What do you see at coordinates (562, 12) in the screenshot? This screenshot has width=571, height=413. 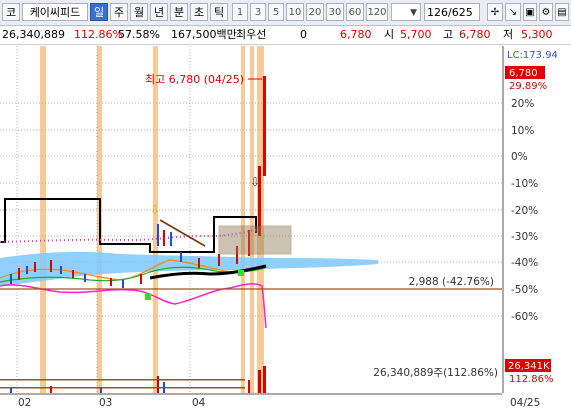 I see `layout-icon: ▤` at bounding box center [562, 12].